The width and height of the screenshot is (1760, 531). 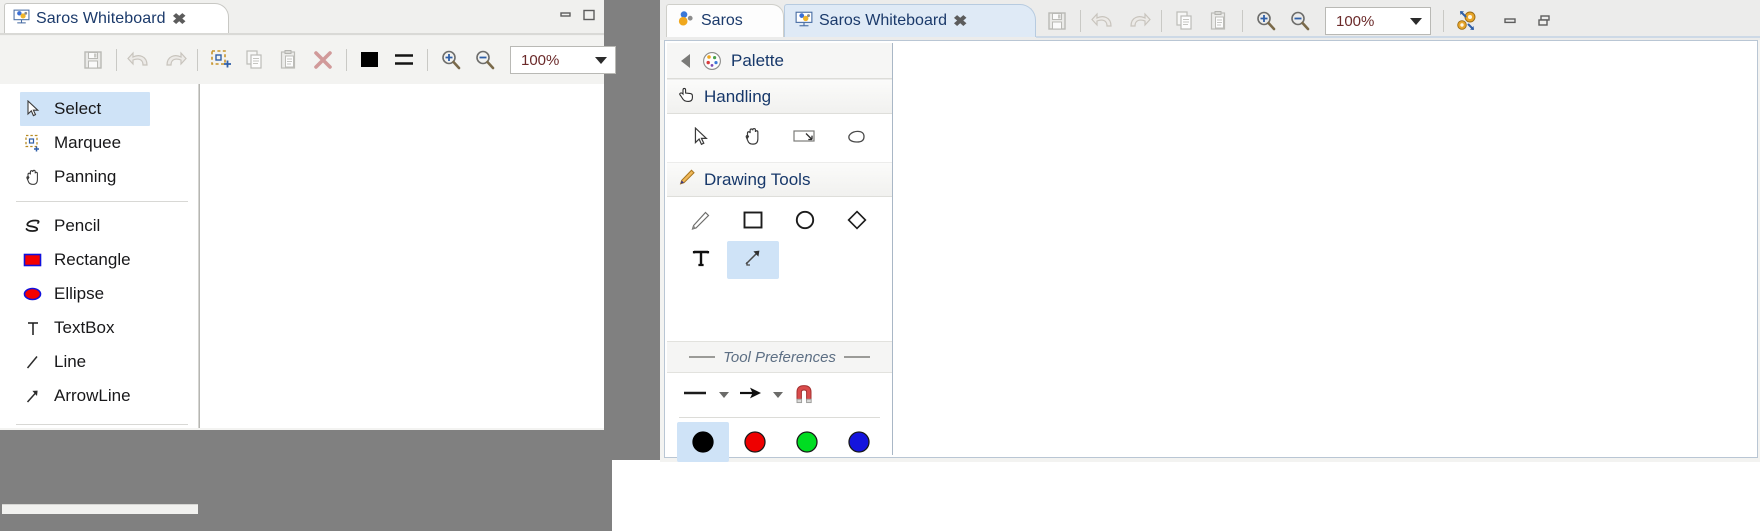 What do you see at coordinates (751, 395) in the screenshot?
I see `arrowhead-icon` at bounding box center [751, 395].